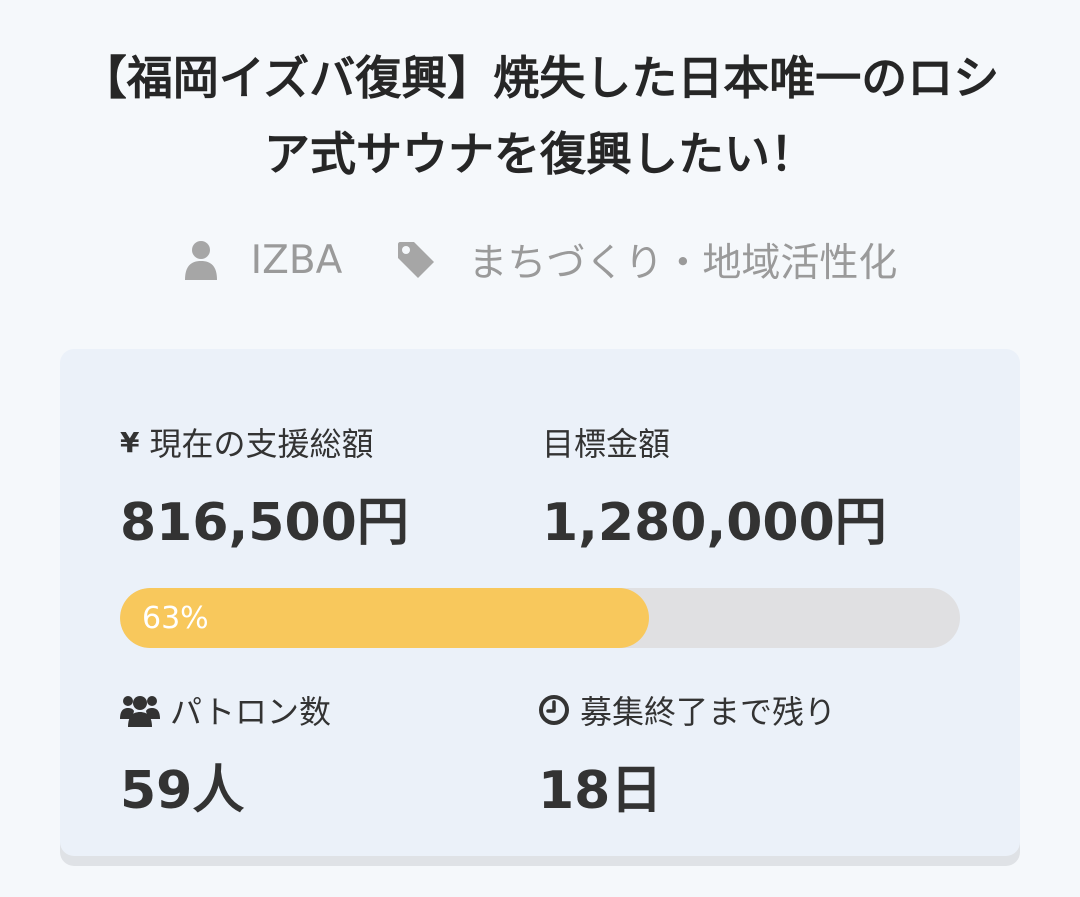  I want to click on remaining-stat: 募集終了まで残り 18日, so click(687, 752).